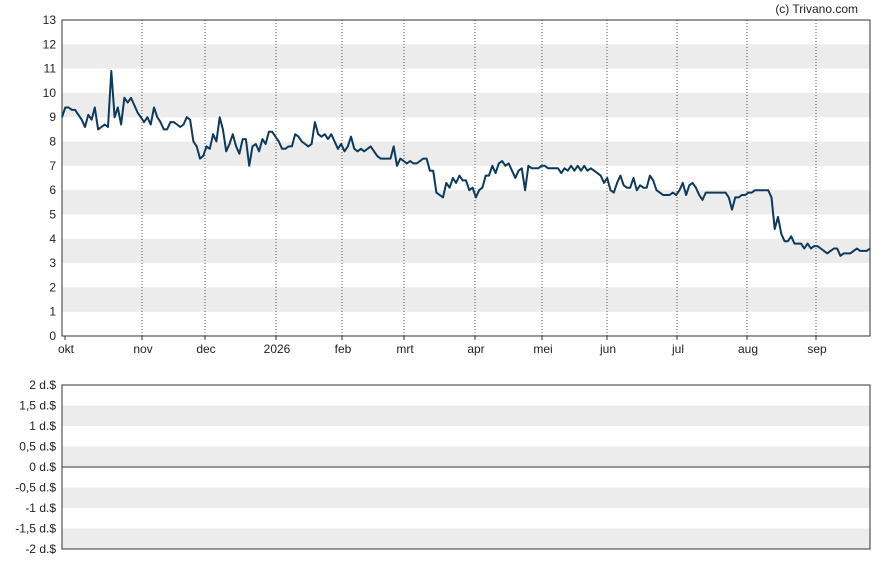  What do you see at coordinates (42, 426) in the screenshot?
I see `dividend-y-tick-label: 1 d.$` at bounding box center [42, 426].